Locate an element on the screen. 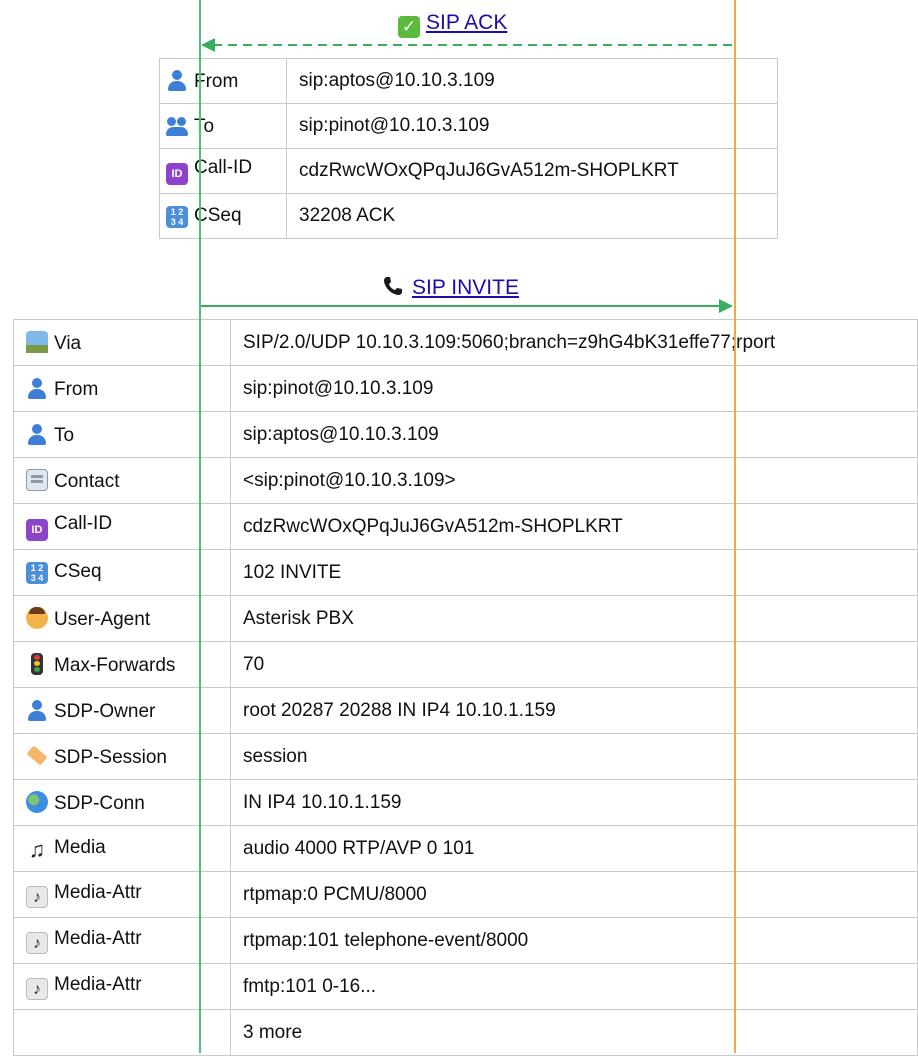  header-row: To sip:pinot@10.10.3.109 is located at coordinates (468, 126).